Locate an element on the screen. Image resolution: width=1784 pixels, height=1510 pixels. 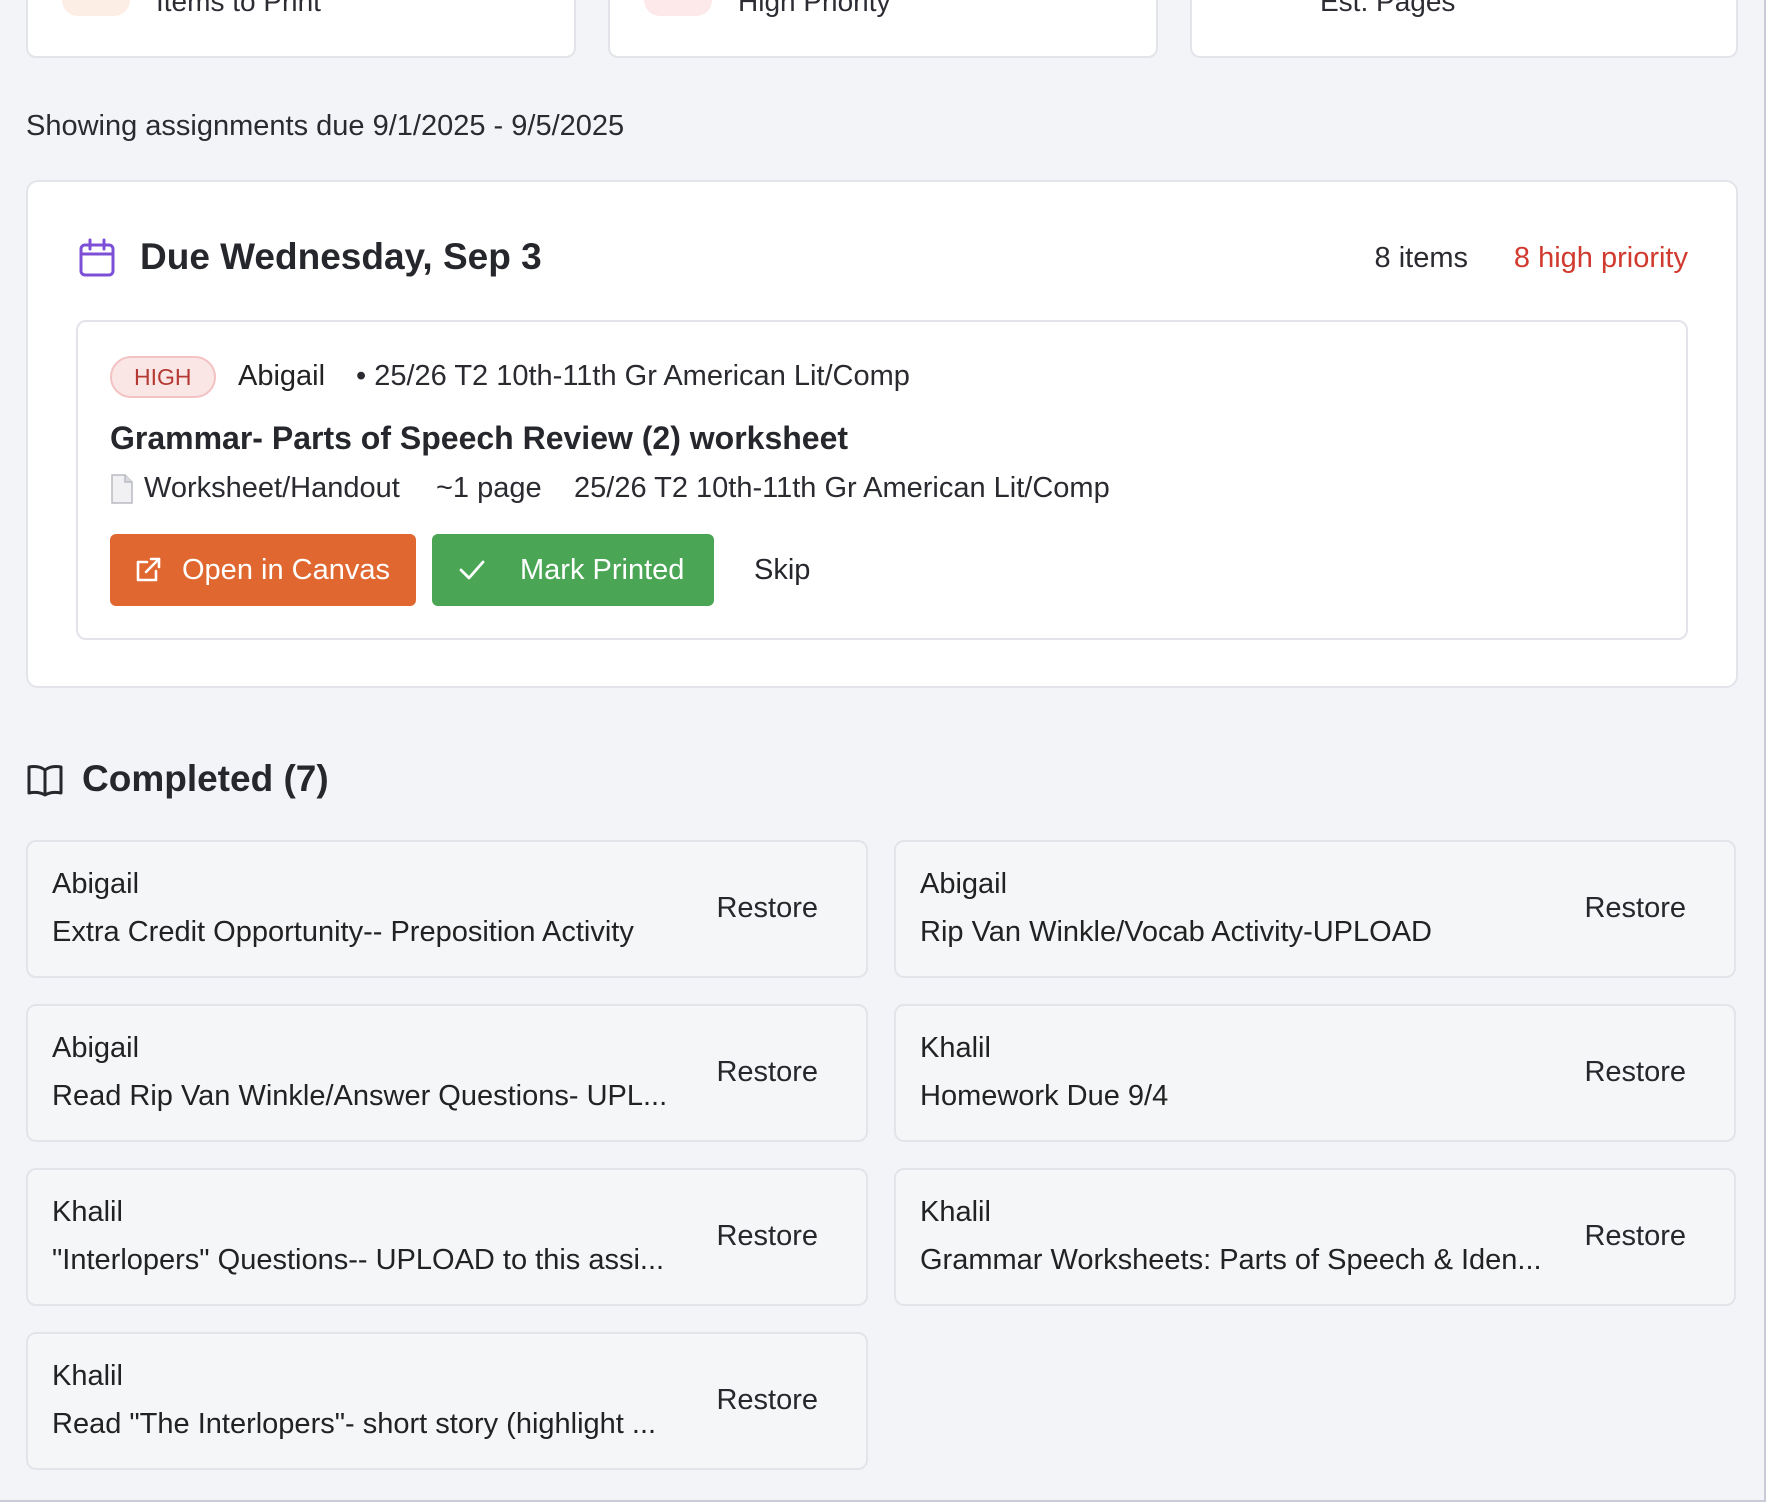
mark-printed-button: Mark Printed is located at coordinates (573, 570).